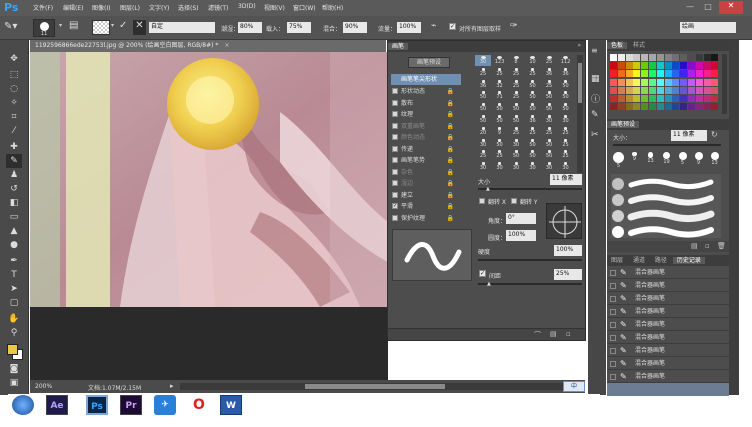 The width and height of the screenshot is (752, 427). Describe the element at coordinates (14, 275) in the screenshot. I see `type-tool-icon: T` at that location.